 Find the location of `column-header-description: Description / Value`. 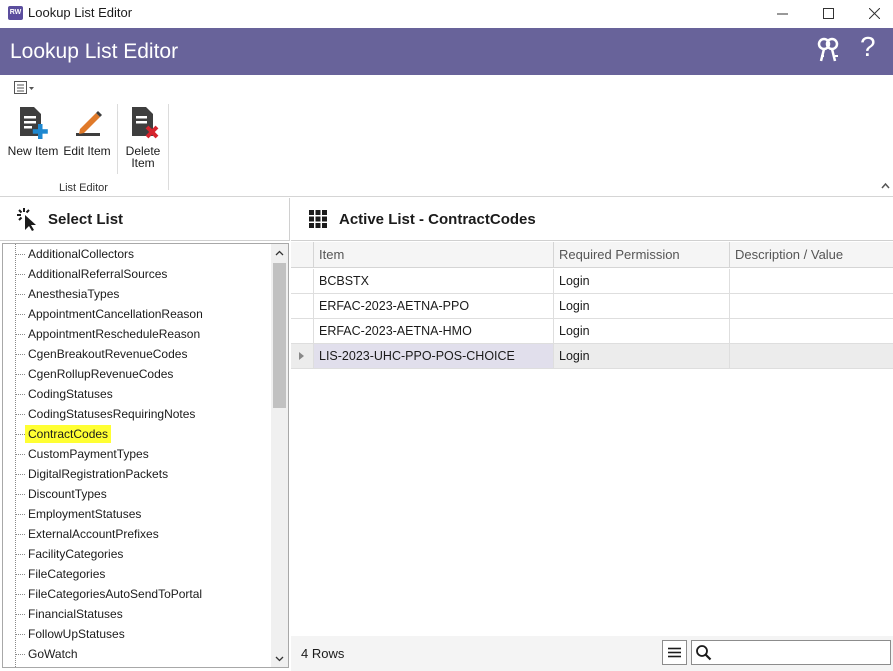

column-header-description: Description / Value is located at coordinates (811, 255).